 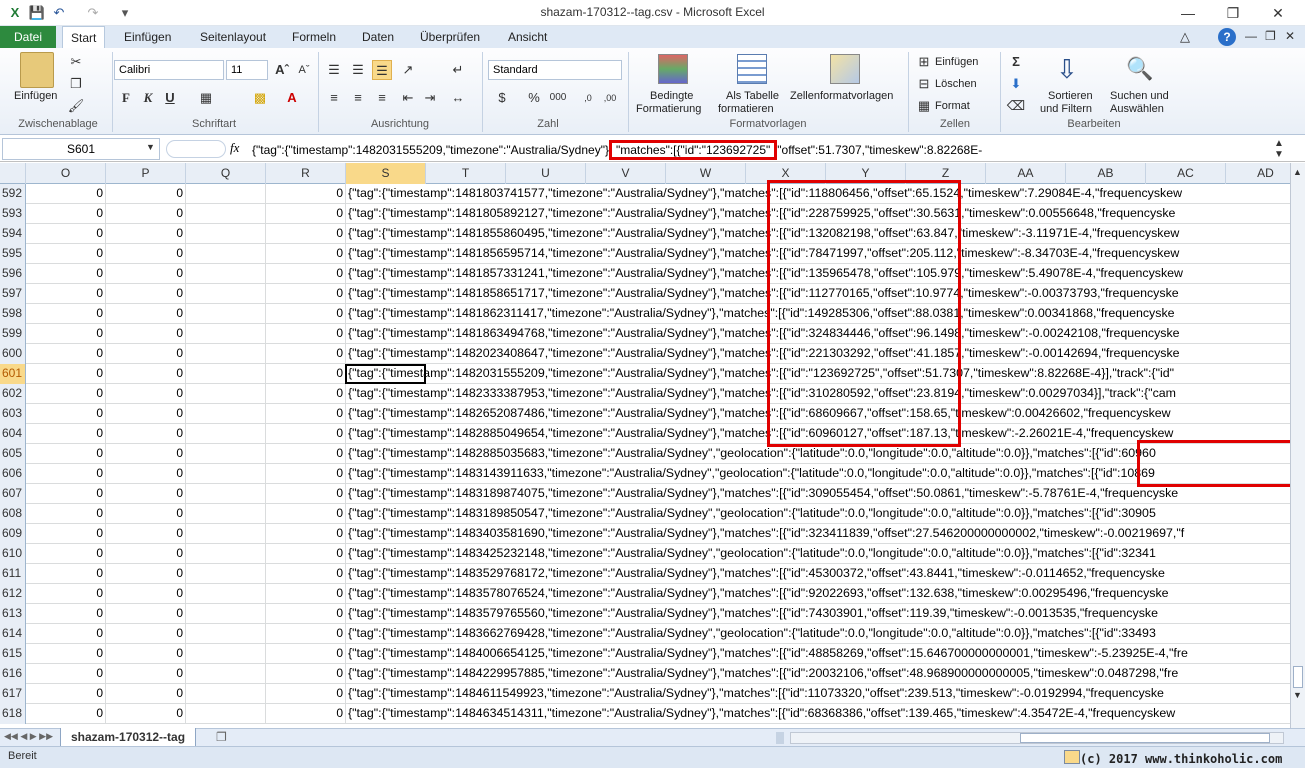 What do you see at coordinates (1290, 36) in the screenshot?
I see `doc-close-icon: ✕` at bounding box center [1290, 36].